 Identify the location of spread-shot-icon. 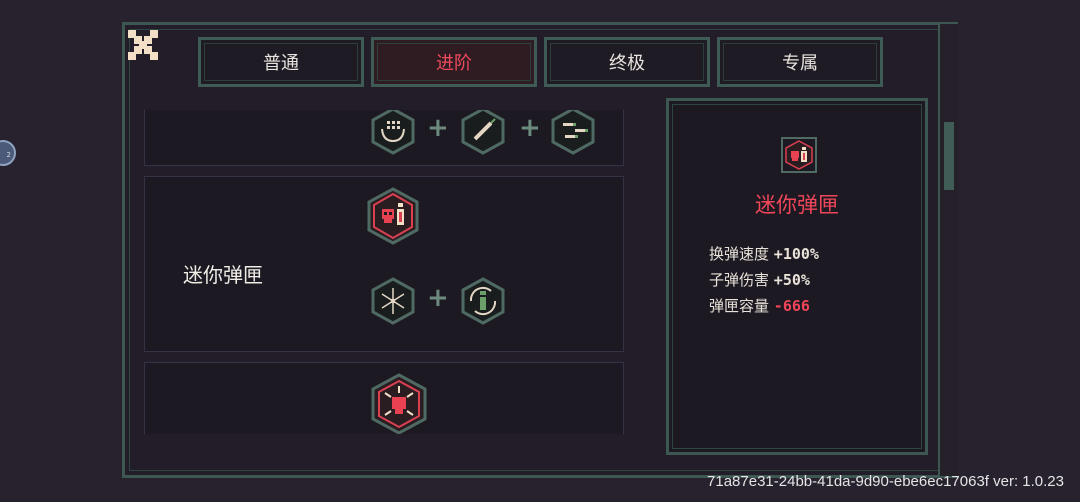
(393, 301).